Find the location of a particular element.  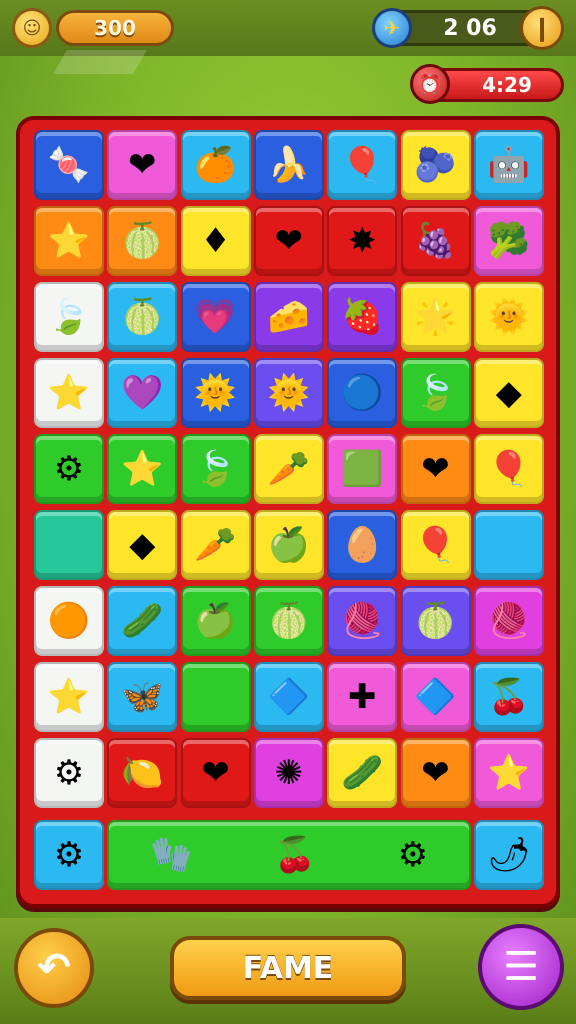

tile-candy-icon: 🍇 is located at coordinates (435, 241).